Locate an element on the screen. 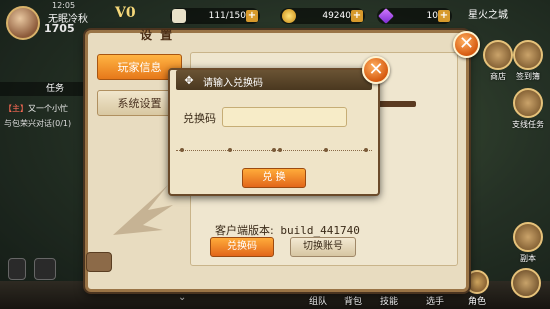 This screenshot has width=550, height=309. move-joystick-button is located at coordinates (526, 283).